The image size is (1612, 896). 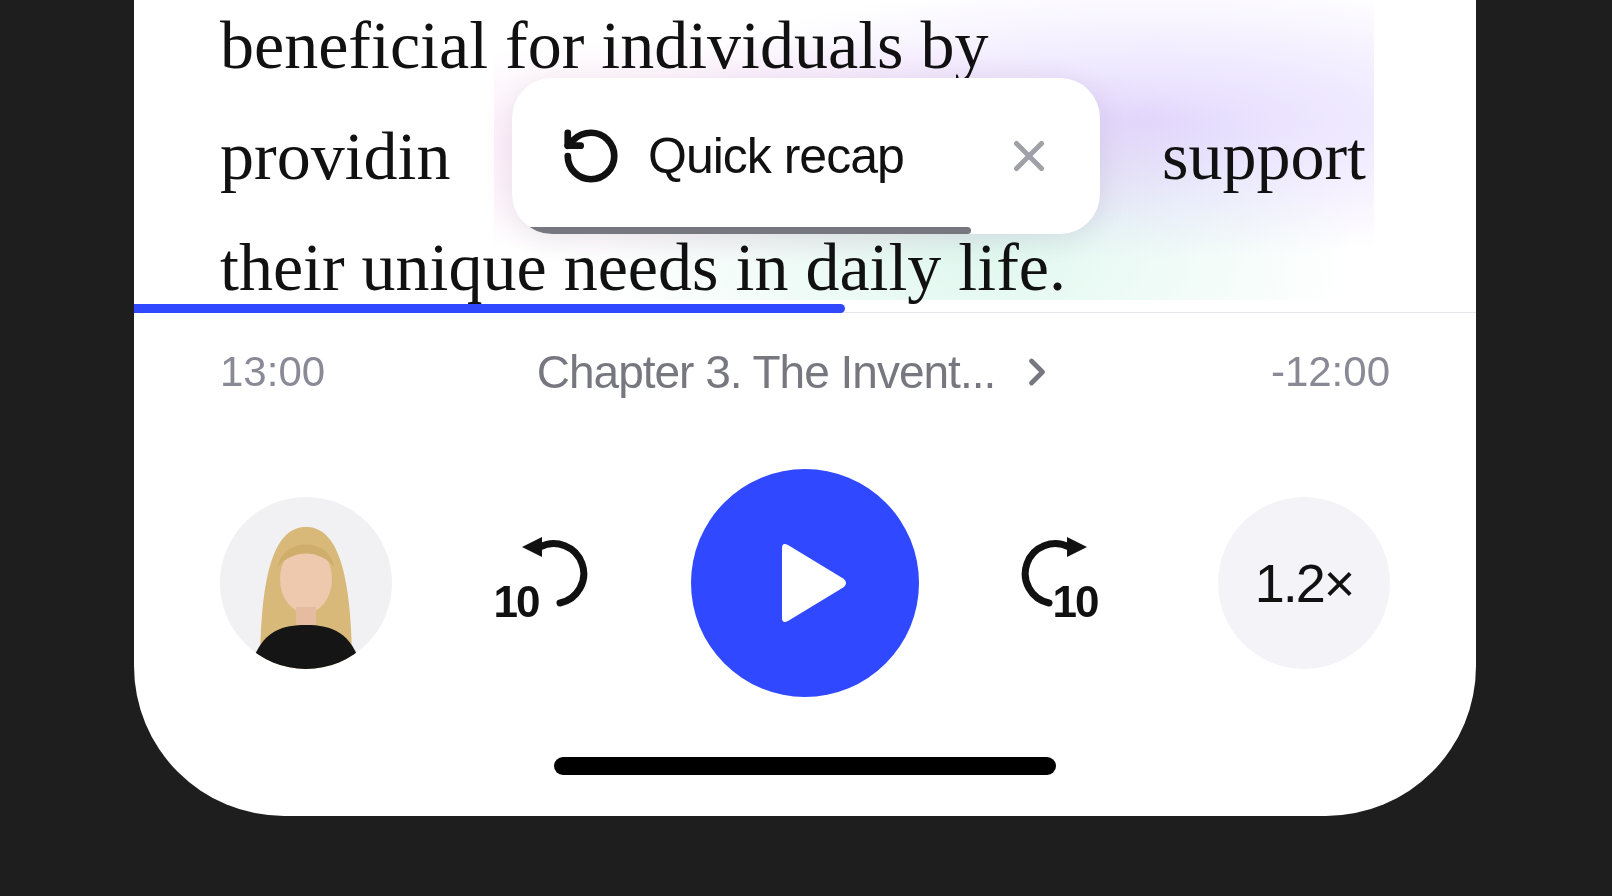 I want to click on remaining-time: -12:00, so click(x=1330, y=372).